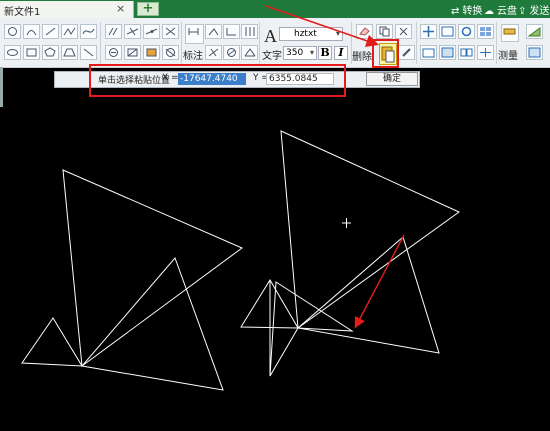  I want to click on highlight-box-paste-button, so click(385, 53).